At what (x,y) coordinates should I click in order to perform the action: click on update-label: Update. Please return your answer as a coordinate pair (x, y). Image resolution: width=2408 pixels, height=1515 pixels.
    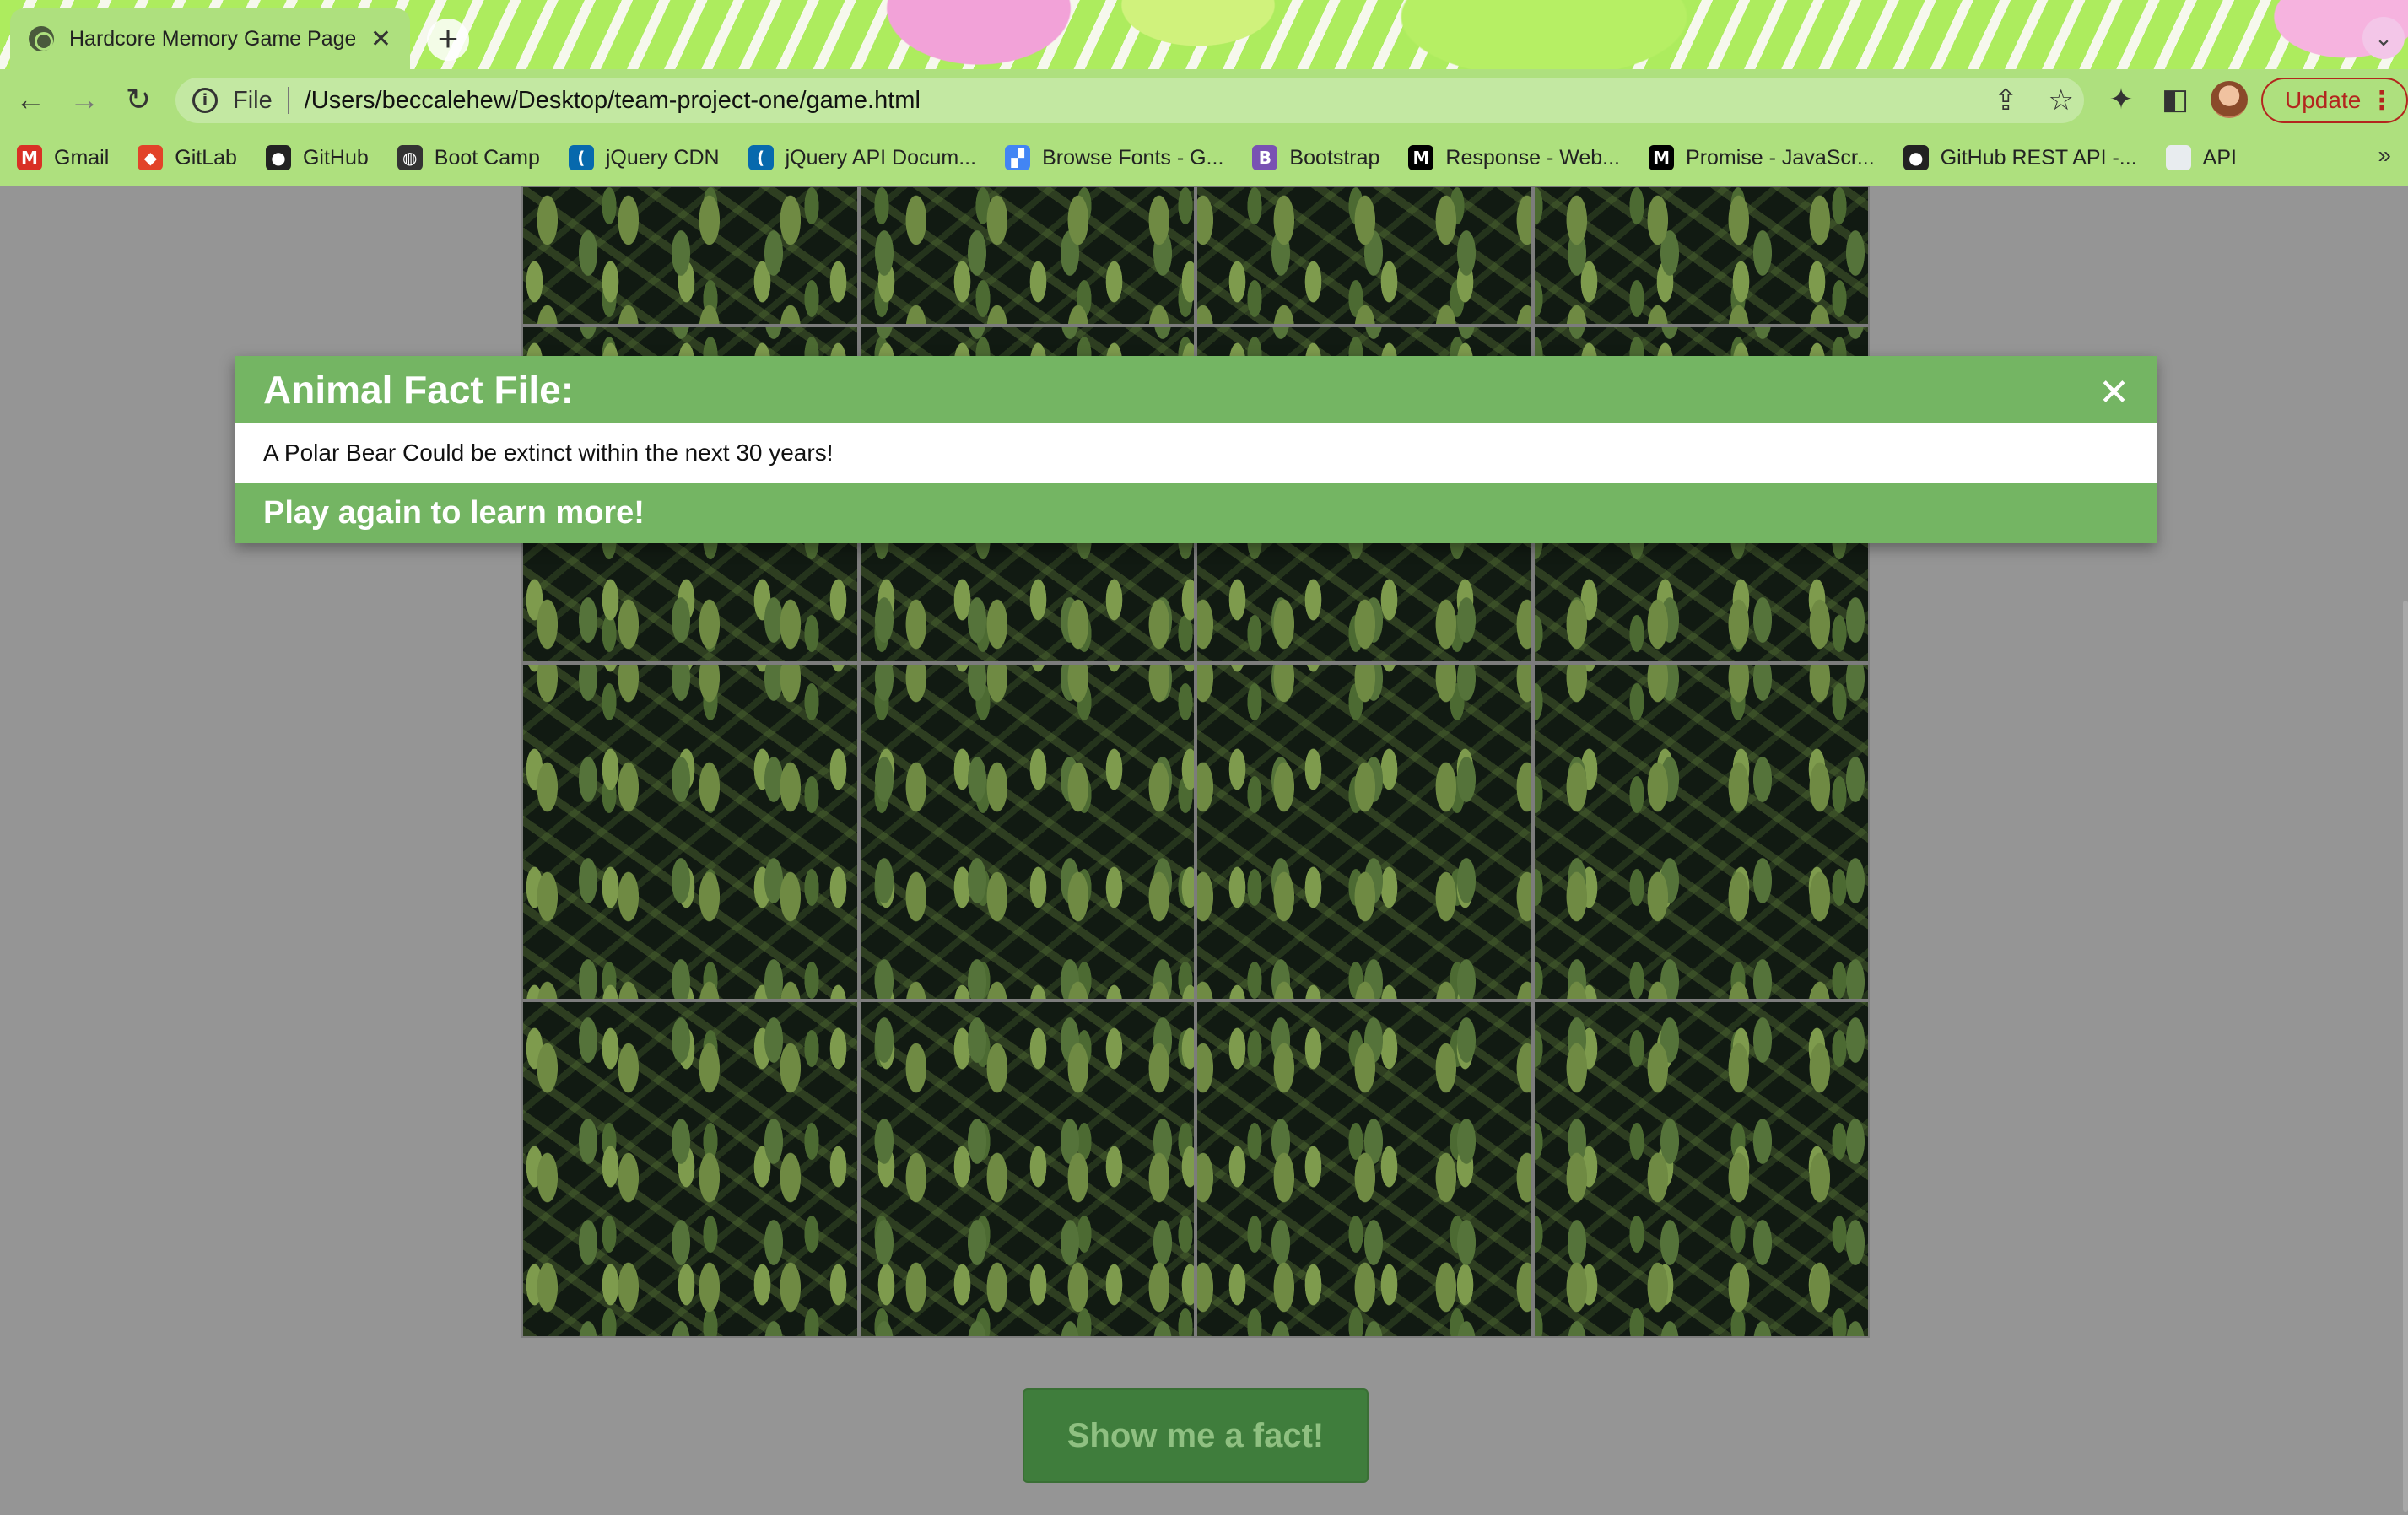
    Looking at the image, I should click on (2324, 100).